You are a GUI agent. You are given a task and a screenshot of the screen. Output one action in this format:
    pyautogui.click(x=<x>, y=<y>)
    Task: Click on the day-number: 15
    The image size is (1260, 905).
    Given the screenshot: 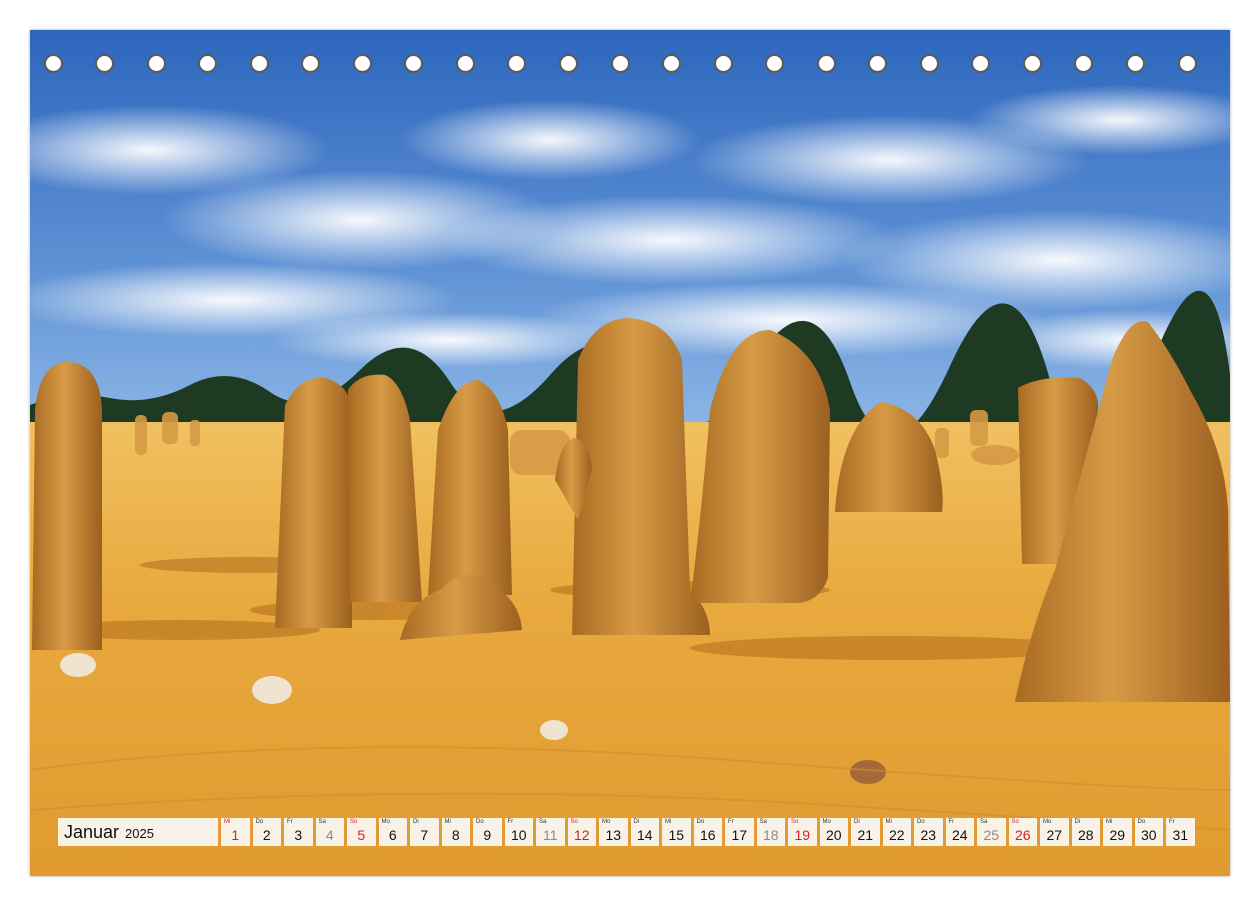 What is the action you would take?
    pyautogui.click(x=676, y=835)
    